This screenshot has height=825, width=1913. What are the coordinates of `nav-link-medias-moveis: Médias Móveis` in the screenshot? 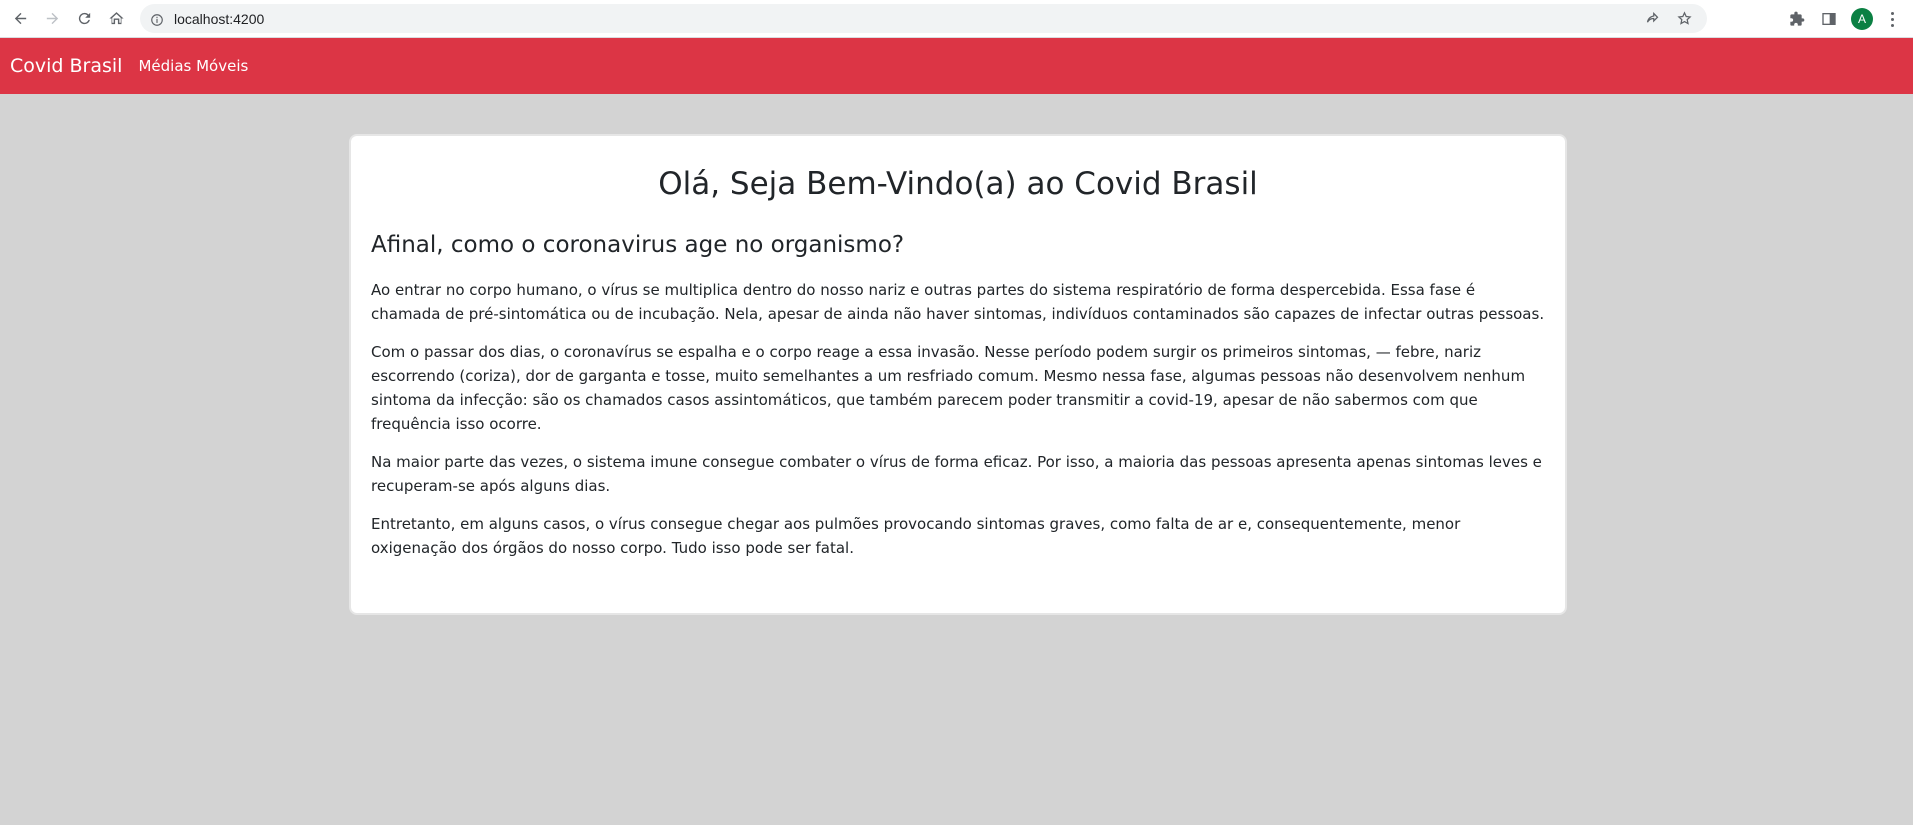 It's located at (193, 66).